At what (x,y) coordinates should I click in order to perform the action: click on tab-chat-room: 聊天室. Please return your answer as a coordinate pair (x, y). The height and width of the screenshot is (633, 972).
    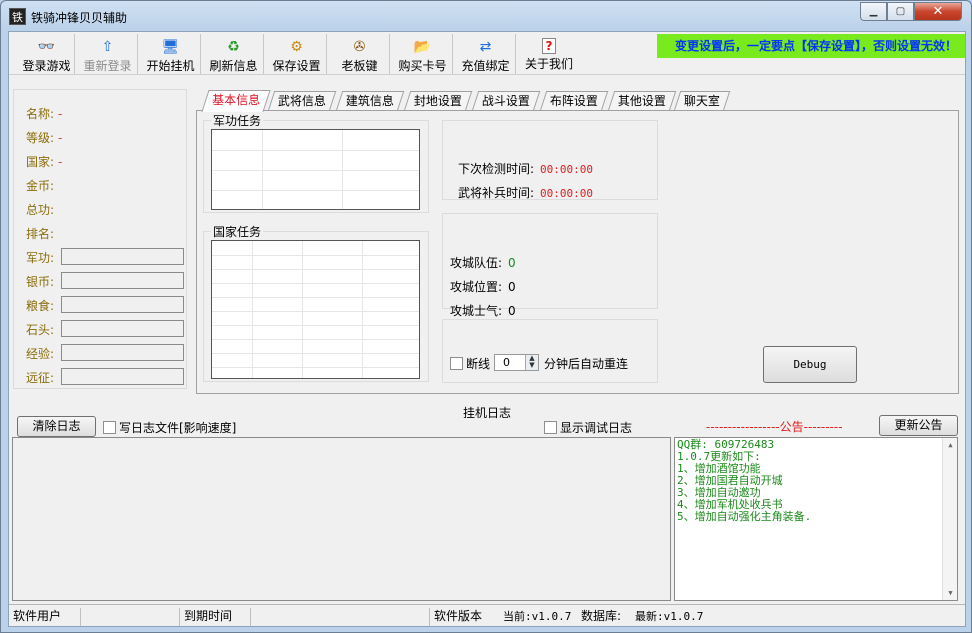
    Looking at the image, I should click on (702, 101).